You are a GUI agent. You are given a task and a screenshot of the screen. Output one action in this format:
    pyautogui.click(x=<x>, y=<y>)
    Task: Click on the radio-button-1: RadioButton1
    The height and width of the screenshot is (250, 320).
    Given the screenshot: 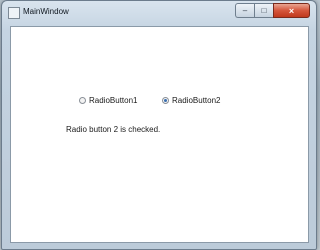 What is the action you would take?
    pyautogui.click(x=108, y=100)
    